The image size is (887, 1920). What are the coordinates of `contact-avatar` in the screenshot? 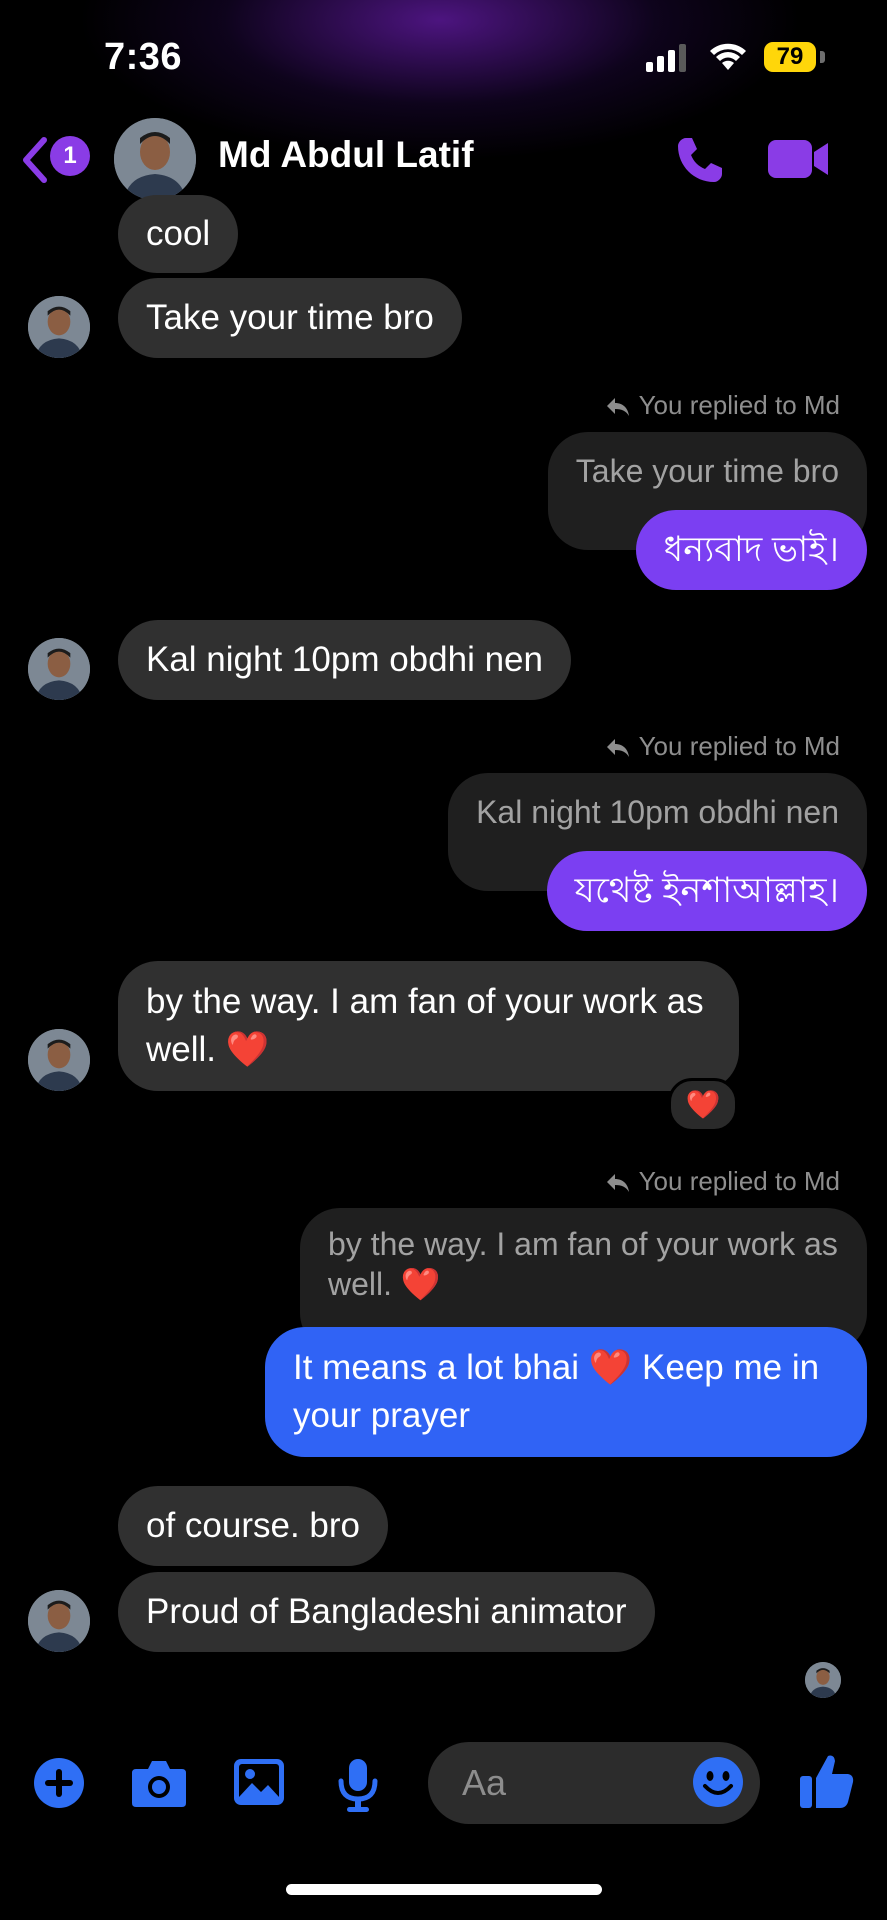 It's located at (155, 159).